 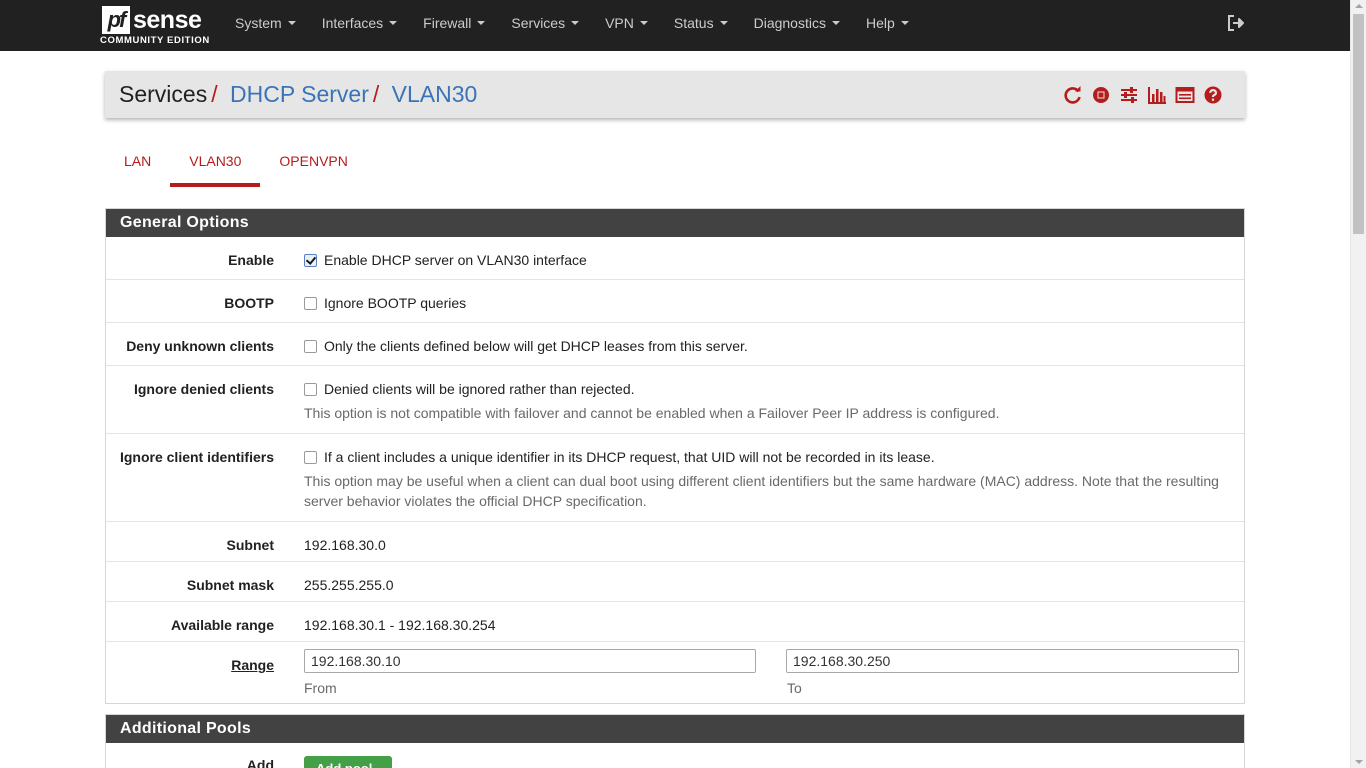 I want to click on row-range: Range From To, so click(x=675, y=672).